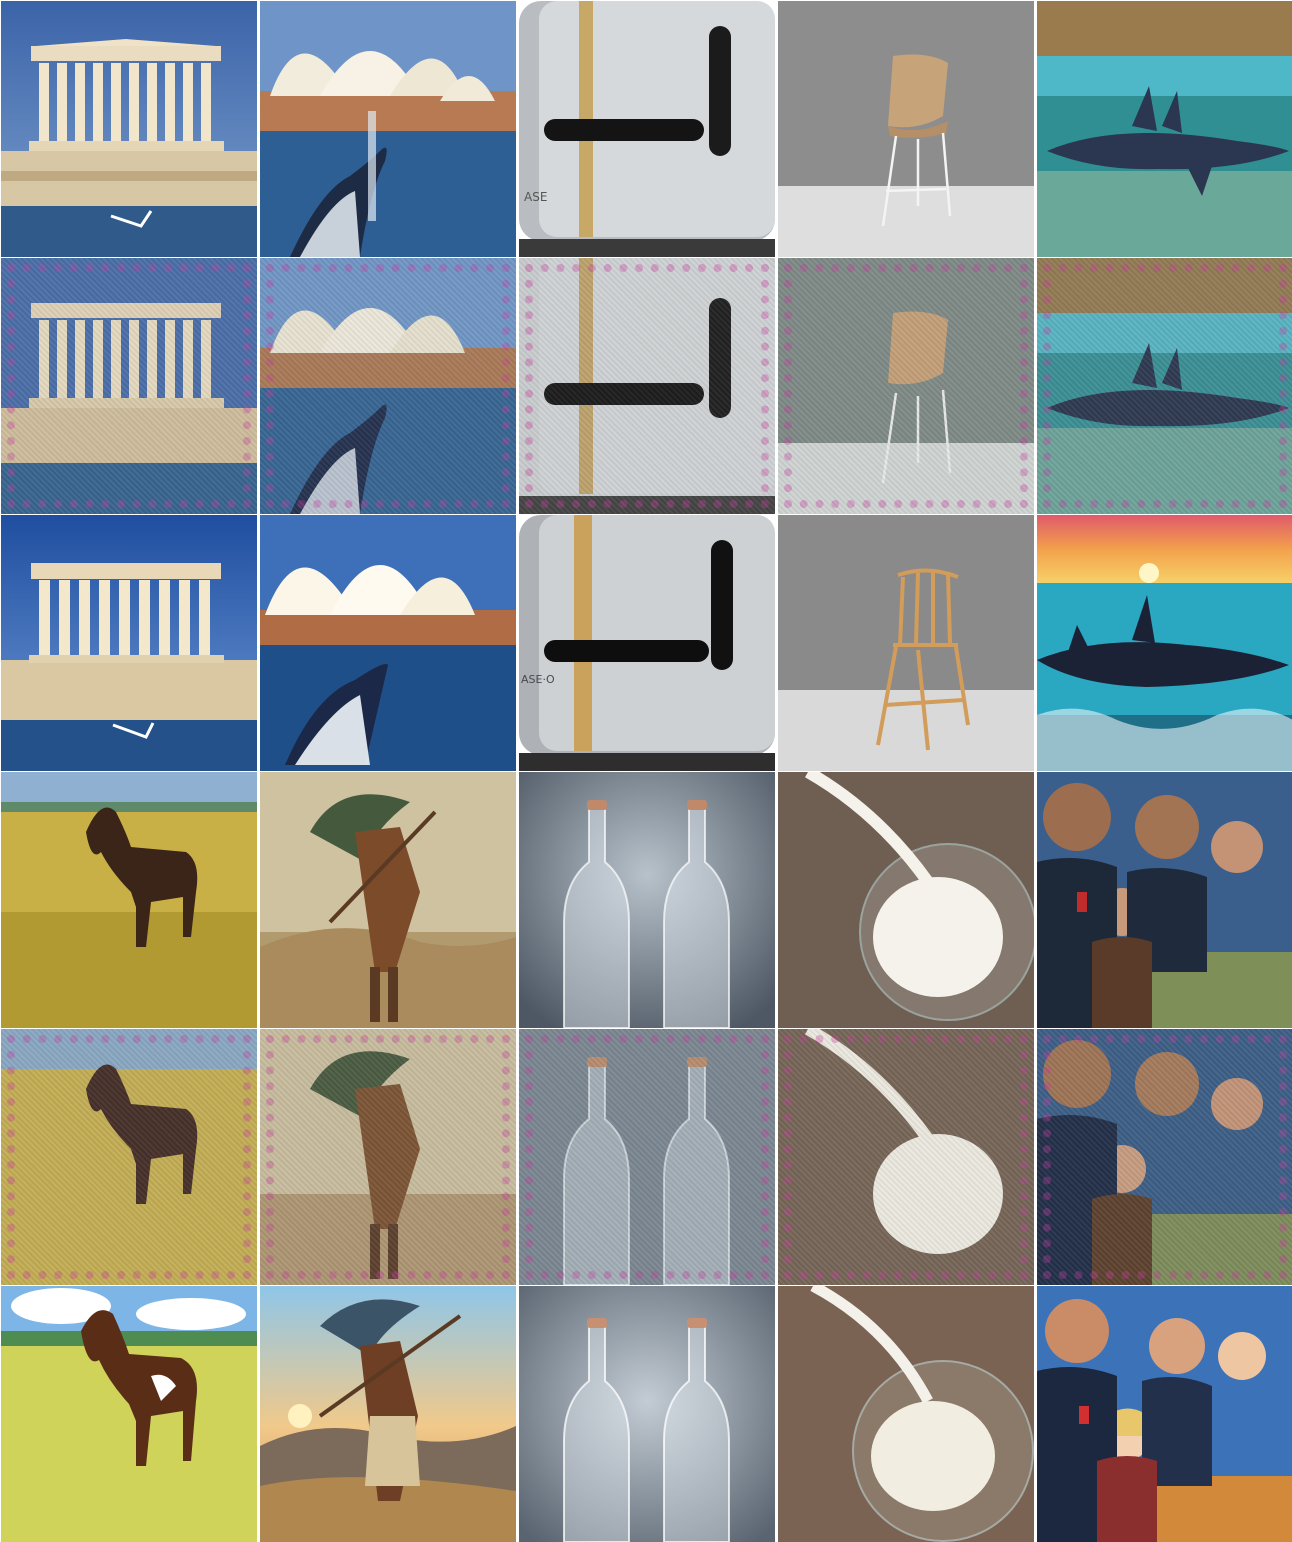 The height and width of the screenshot is (1542, 1292). I want to click on tile-bottles-recon, so click(647, 1157).